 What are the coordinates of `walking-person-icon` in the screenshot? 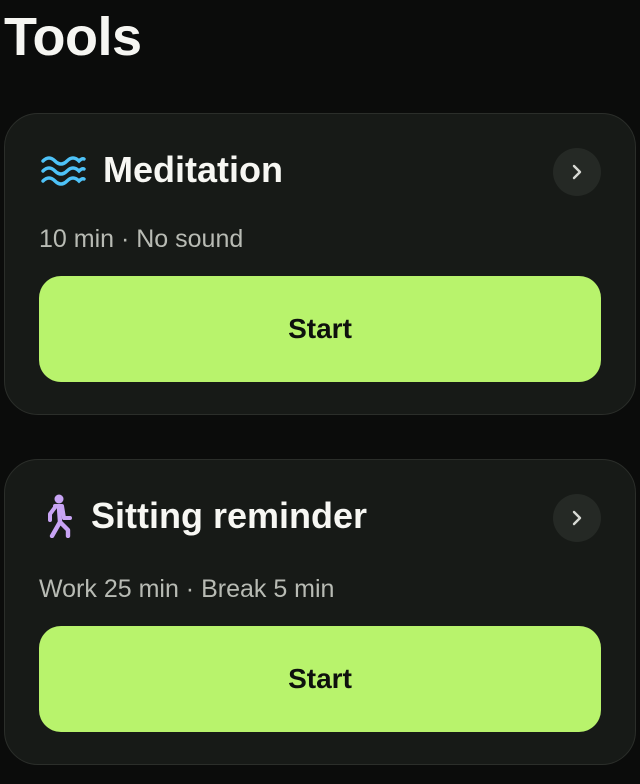 It's located at (59, 516).